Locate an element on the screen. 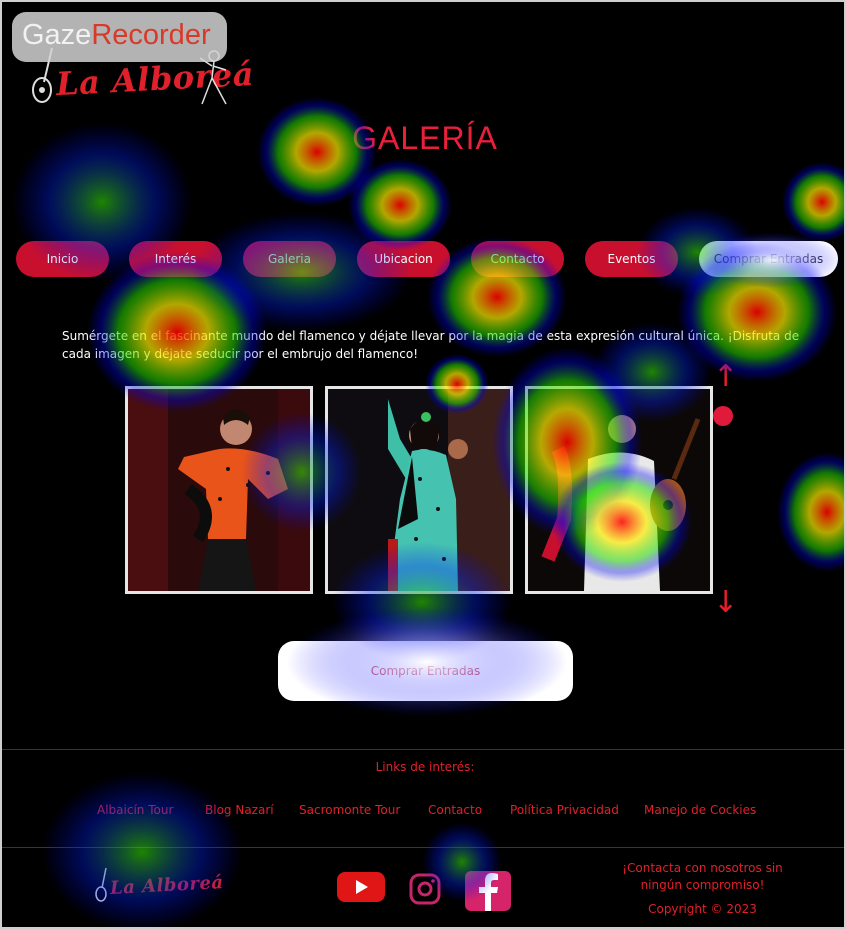 Image resolution: width=846 pixels, height=929 pixels. buy-tickets-button: Comprar Entradas is located at coordinates (425, 671).